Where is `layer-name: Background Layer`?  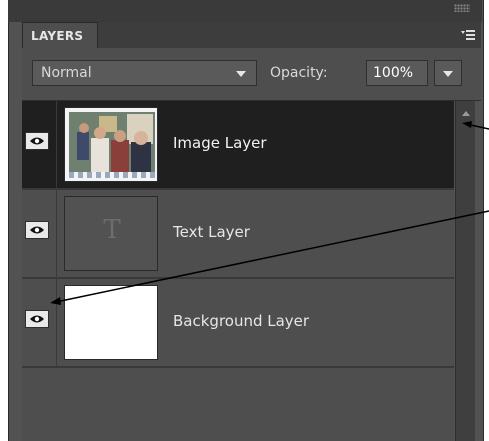
layer-name: Background Layer is located at coordinates (241, 321).